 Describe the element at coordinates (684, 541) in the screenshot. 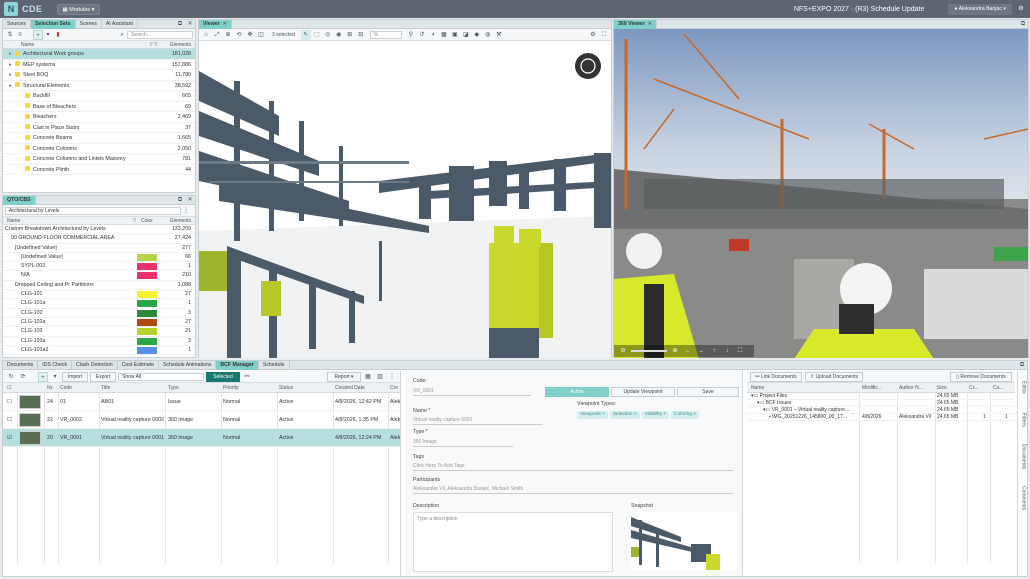

I see `snapshot-image` at that location.